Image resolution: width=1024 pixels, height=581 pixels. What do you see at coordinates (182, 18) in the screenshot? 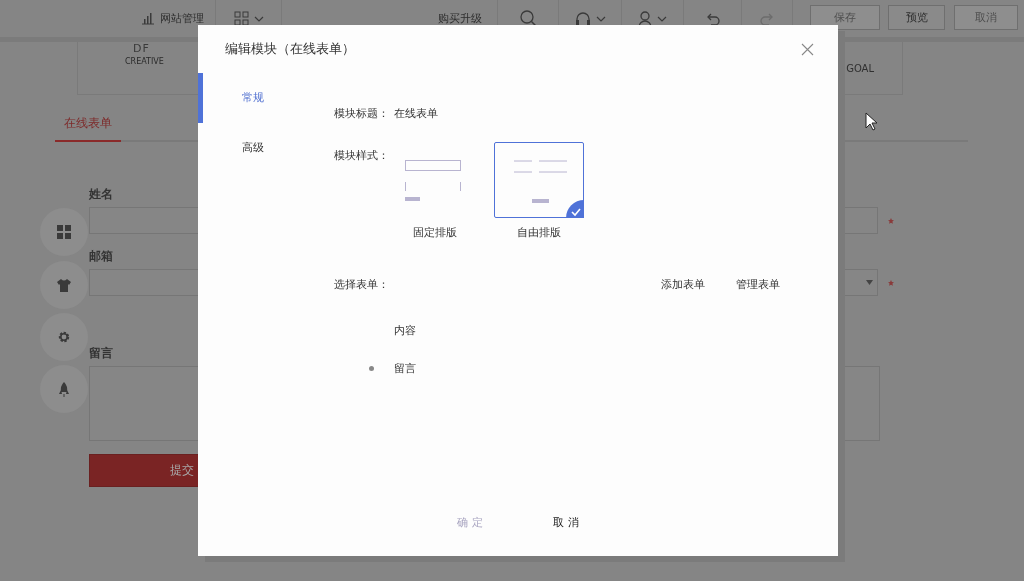
I see `site-manage-link: 网站管理` at bounding box center [182, 18].